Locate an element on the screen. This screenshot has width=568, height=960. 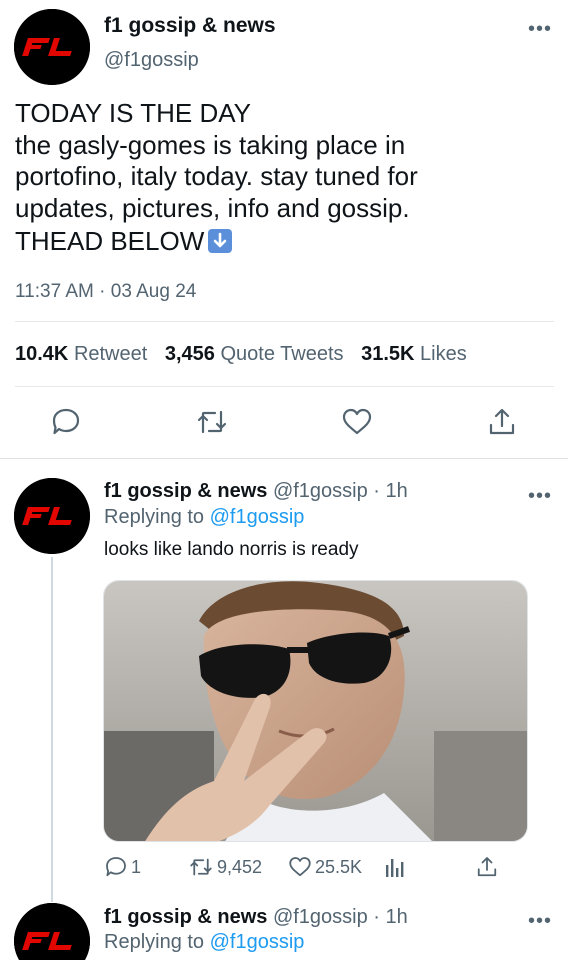
retweet-button: 9,452 is located at coordinates (225, 867).